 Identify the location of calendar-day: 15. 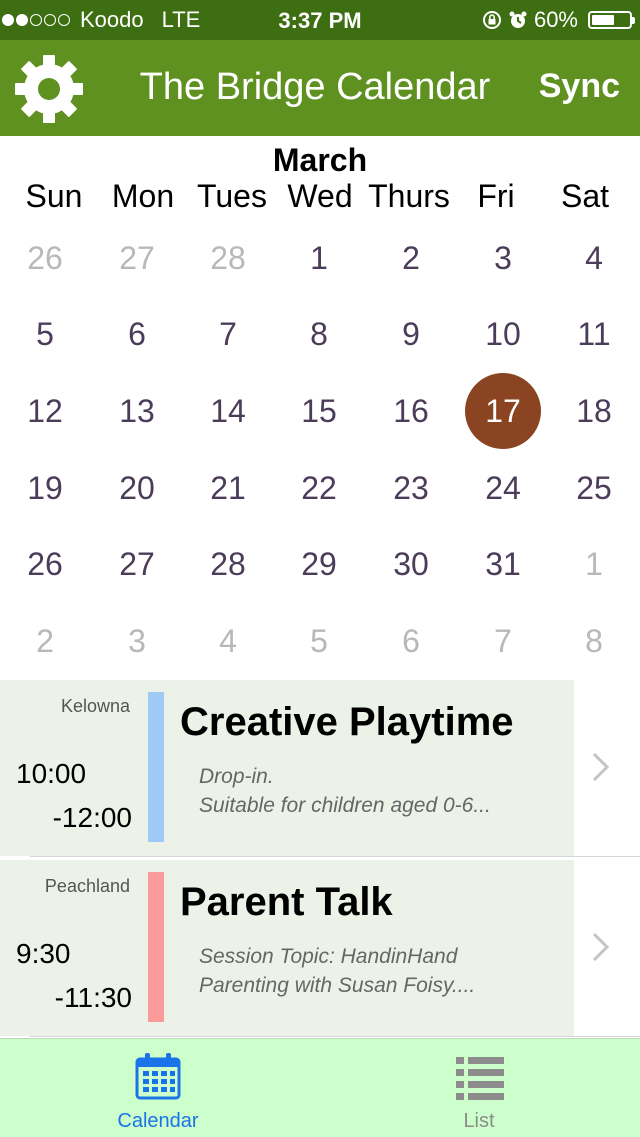
(319, 411).